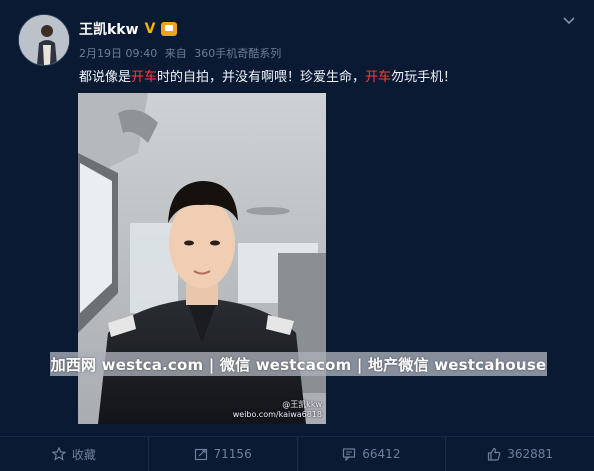  I want to click on post-date: 2月19日 09:40, so click(118, 53).